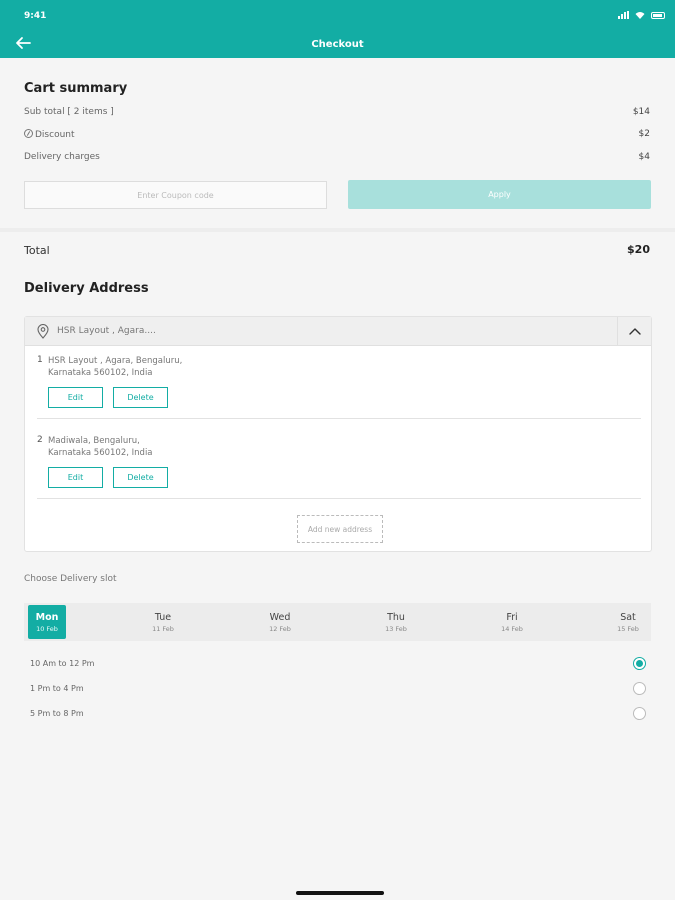 The width and height of the screenshot is (675, 900). I want to click on collapse-button, so click(634, 331).